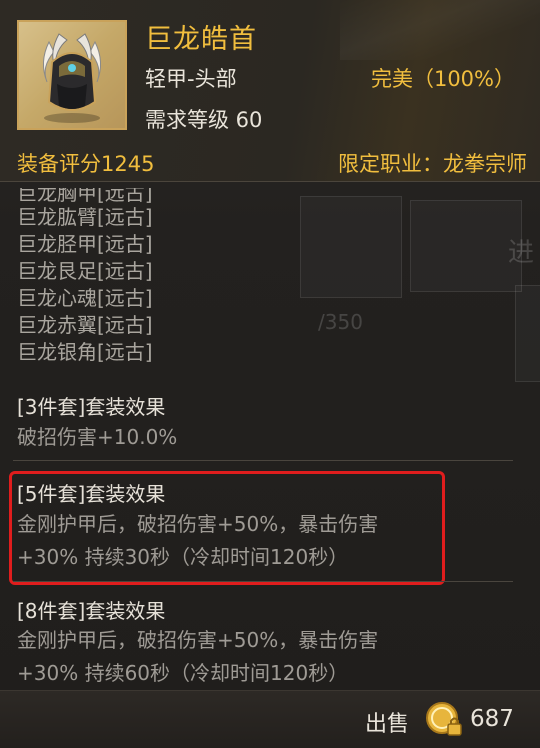  I want to click on dragon-helmet-icon, so click(72, 75).